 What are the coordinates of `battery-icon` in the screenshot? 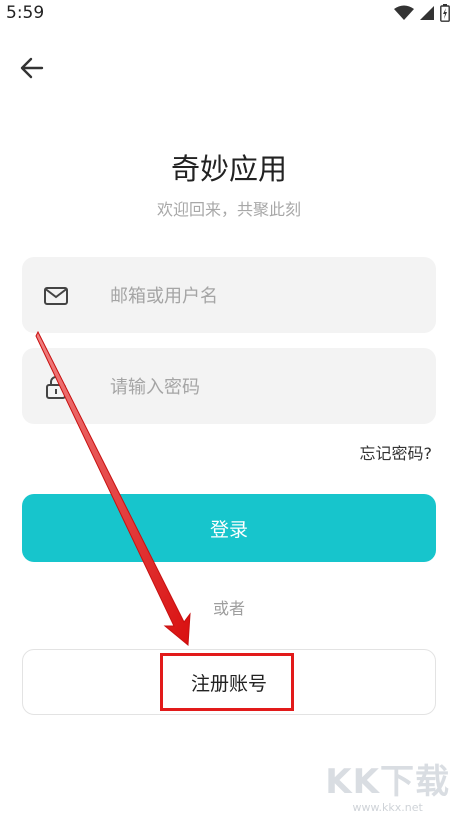 It's located at (445, 13).